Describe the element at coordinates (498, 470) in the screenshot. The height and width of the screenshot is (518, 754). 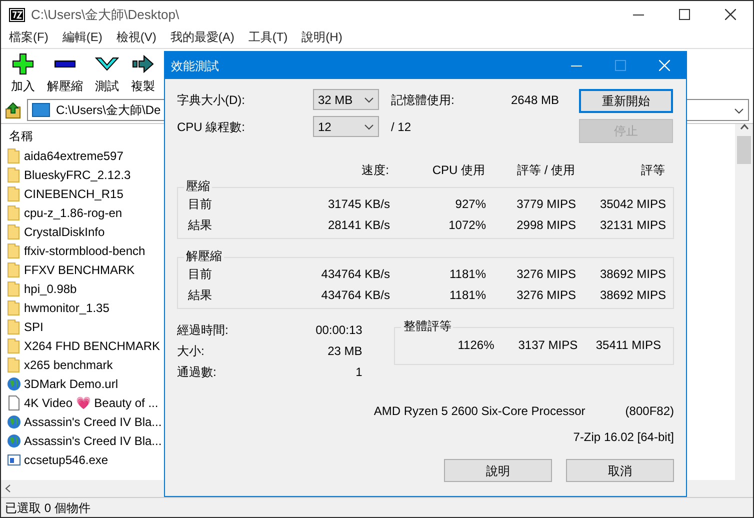
I see `dialog-button: 說明` at that location.